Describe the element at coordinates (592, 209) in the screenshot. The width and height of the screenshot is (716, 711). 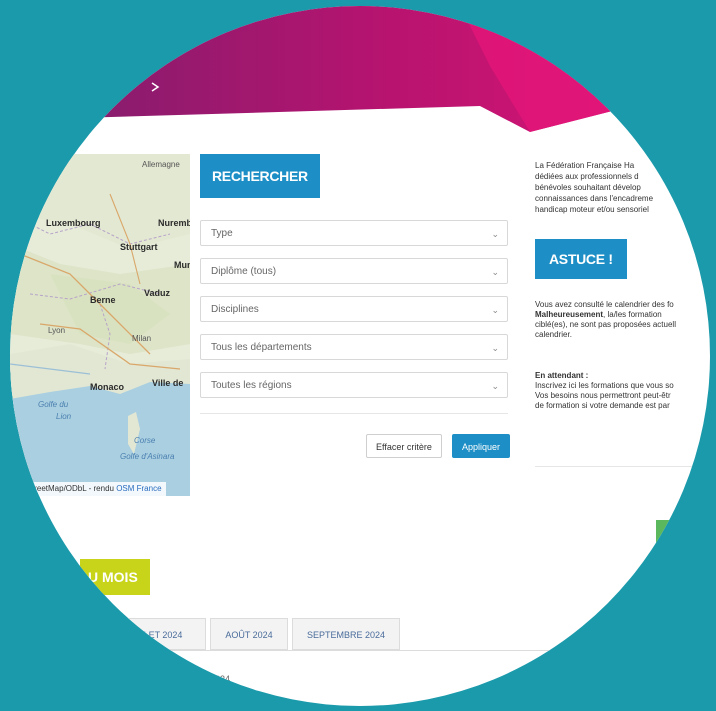
I see `intro-line: handicap moteur et/ou sensoriel` at that location.